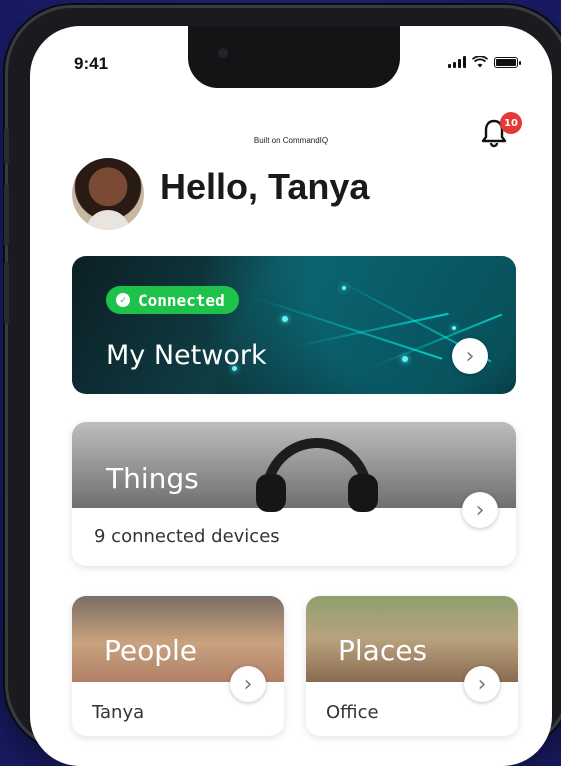  I want to click on people-title: People, so click(151, 650).